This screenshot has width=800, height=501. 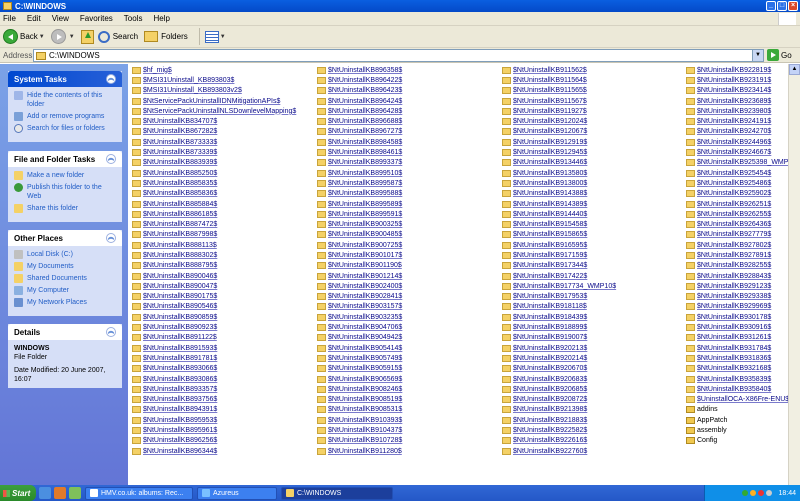 I want to click on file-item: $NtUninstallKB915458$, so click(x=559, y=224).